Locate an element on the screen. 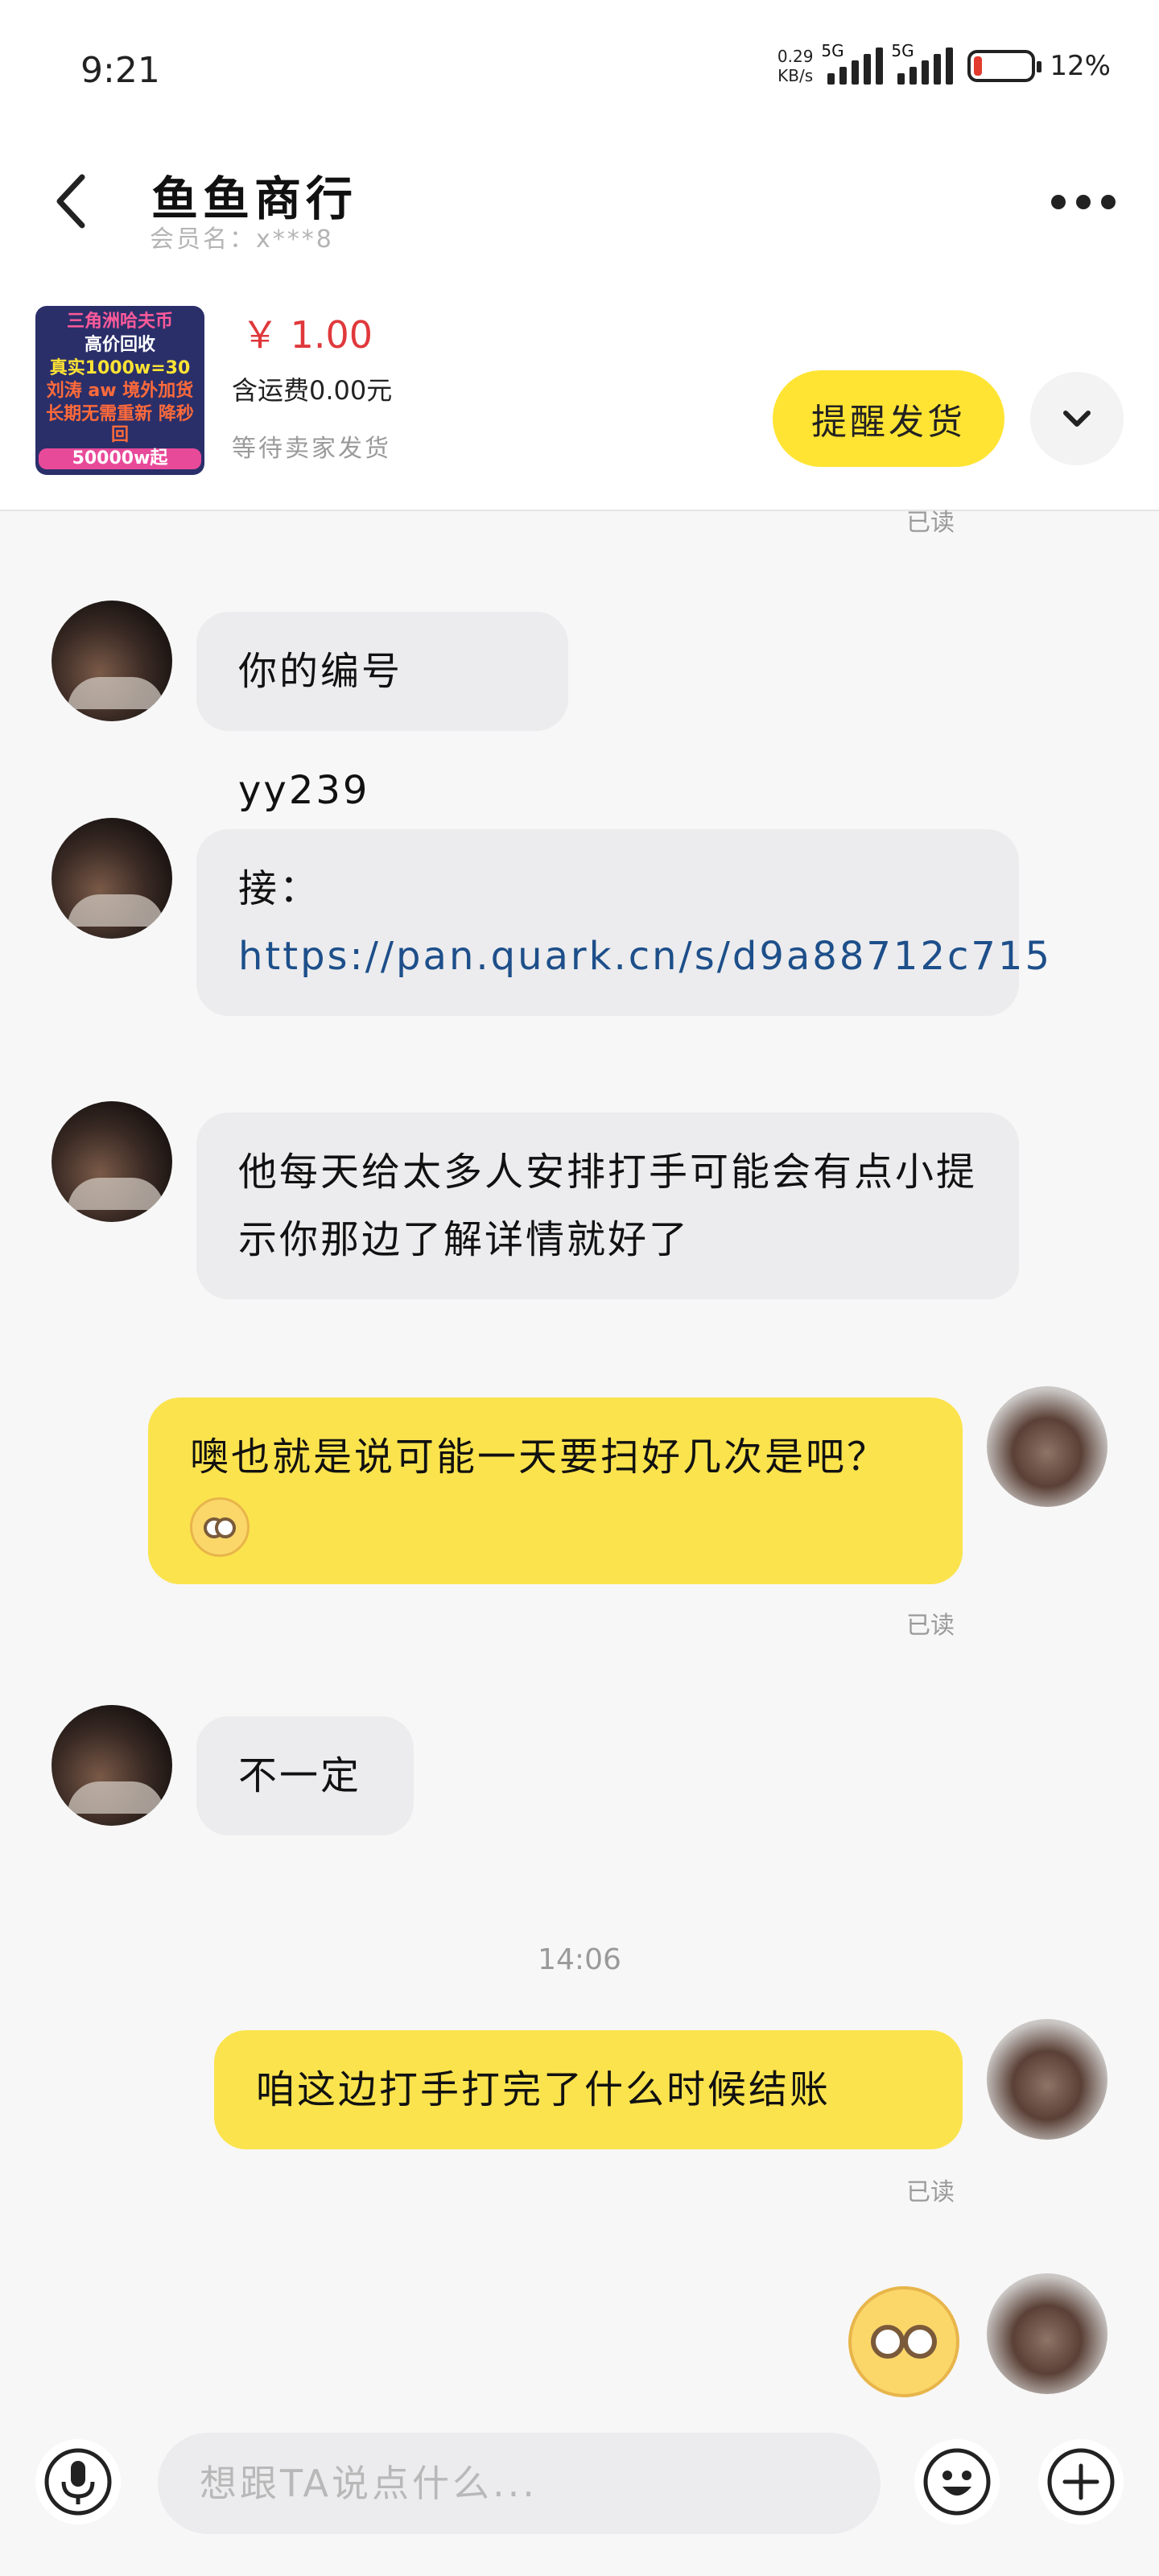  message-text: 他每天给太多人安排打手可能会有点小提示你那边了解详情就好了 is located at coordinates (608, 1206).